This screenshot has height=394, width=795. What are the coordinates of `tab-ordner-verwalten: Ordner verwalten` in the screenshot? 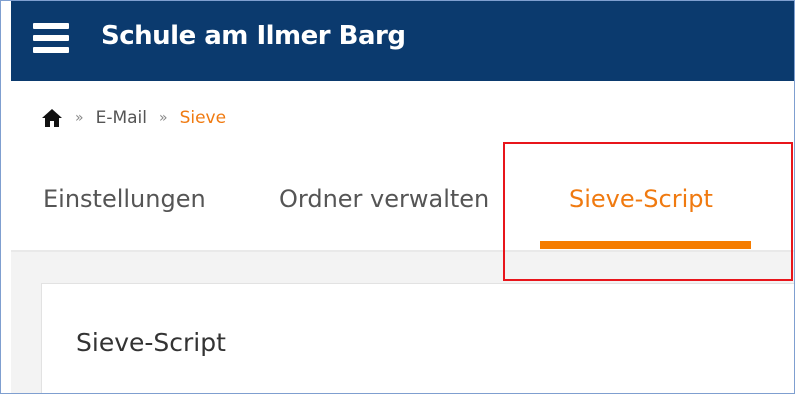 It's located at (384, 199).